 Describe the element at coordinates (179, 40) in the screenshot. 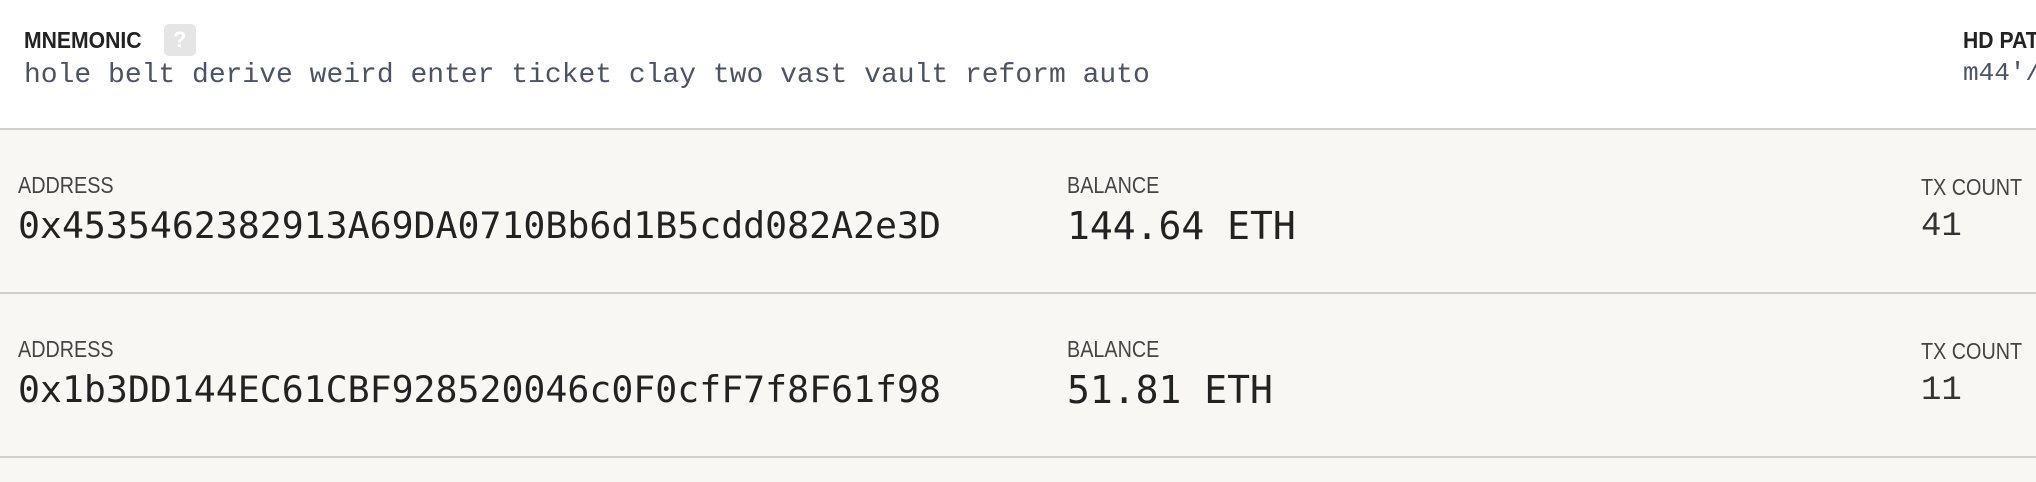

I see `question-mark-icon: ?` at that location.